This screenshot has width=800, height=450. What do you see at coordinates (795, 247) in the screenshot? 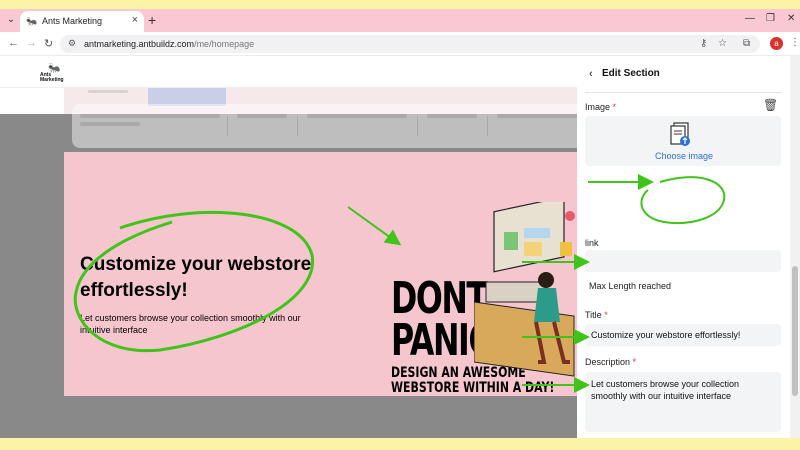
I see `page-scrollbar` at bounding box center [795, 247].